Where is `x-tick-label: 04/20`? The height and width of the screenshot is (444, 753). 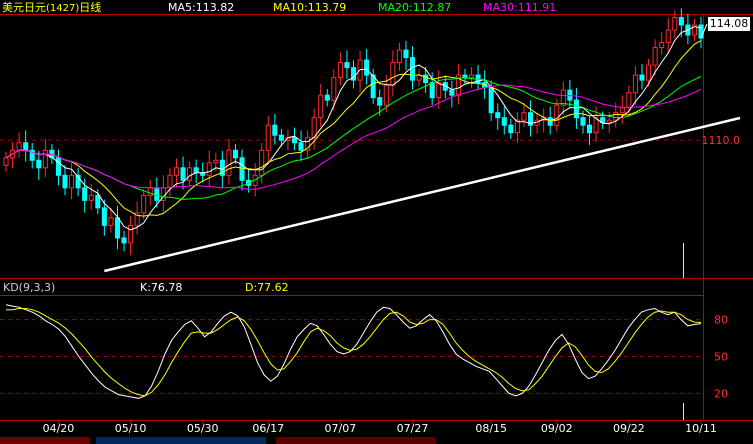
x-tick-label: 04/20 is located at coordinates (59, 428).